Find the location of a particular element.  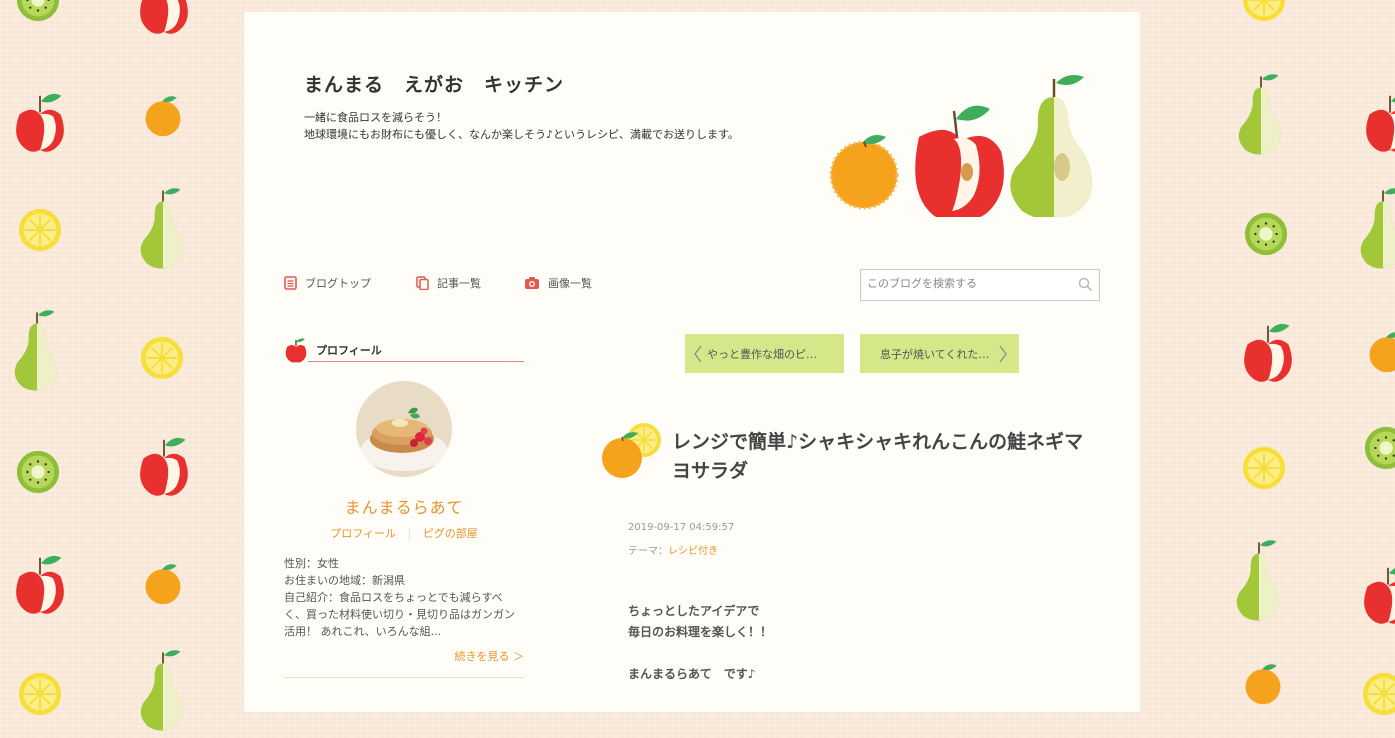

entry-body: ちょっとしたアイデアで 毎日のお料理を楽しく！！ まんまるらあて です♪ is located at coordinates (700, 643).